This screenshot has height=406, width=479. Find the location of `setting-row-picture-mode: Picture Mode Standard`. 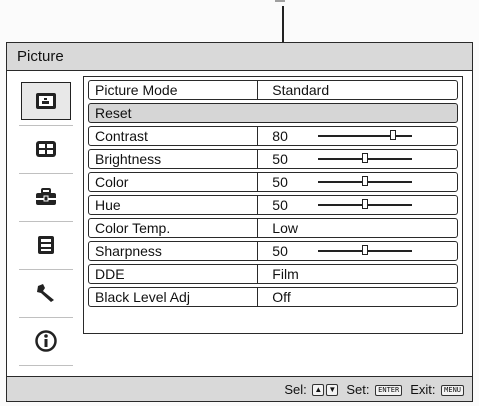

setting-row-picture-mode: Picture Mode Standard is located at coordinates (273, 90).